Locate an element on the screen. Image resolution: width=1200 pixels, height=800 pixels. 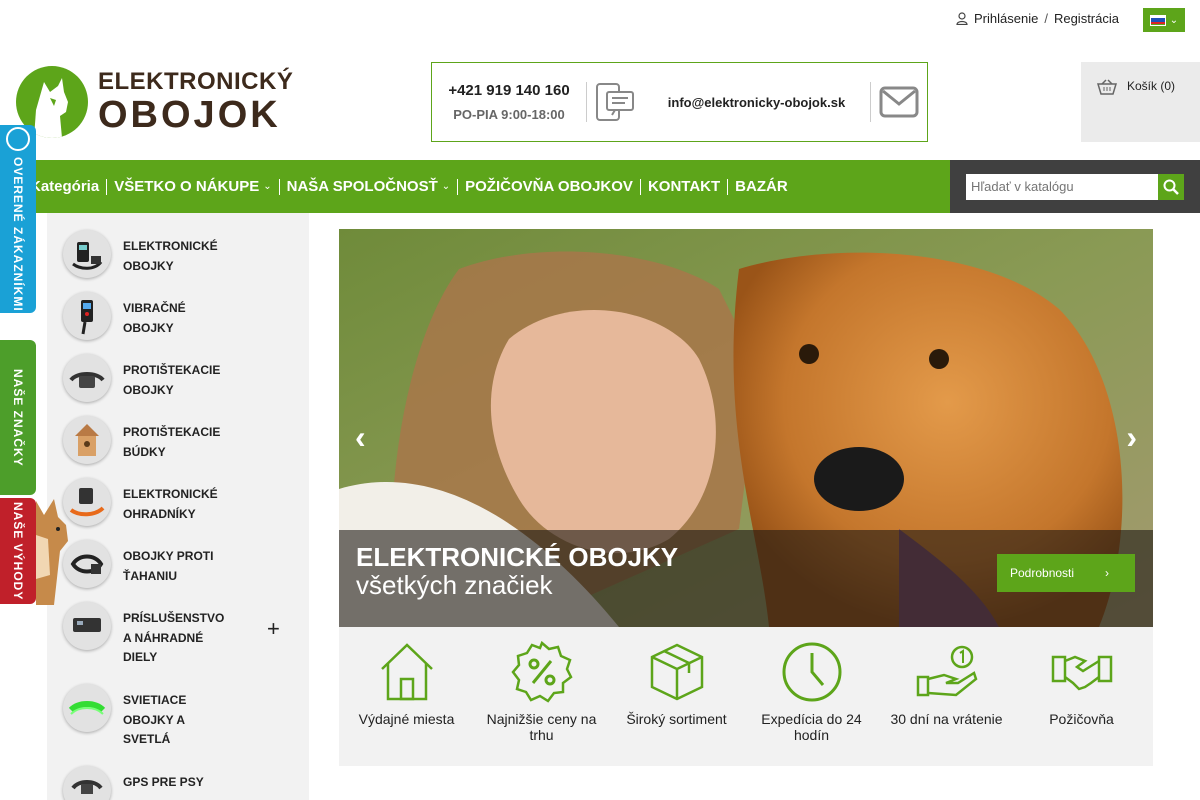
account-links: Prihlásenie / Registrácia is located at coordinates (1037, 18).